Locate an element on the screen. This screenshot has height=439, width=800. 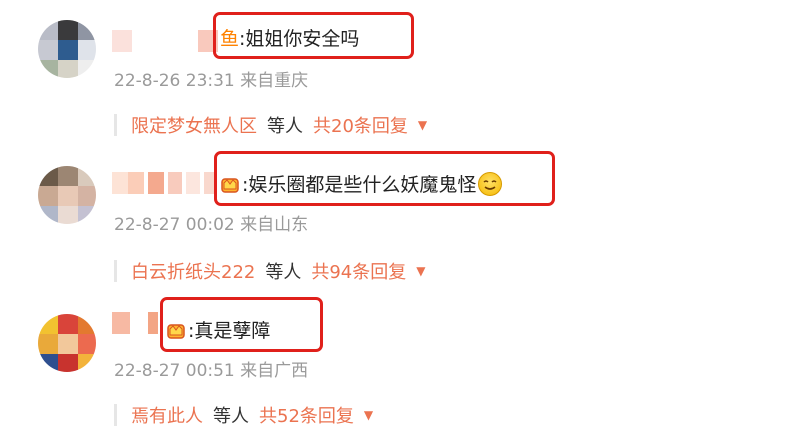
comment-text: :姐姐你安全吗 is located at coordinates (299, 39).